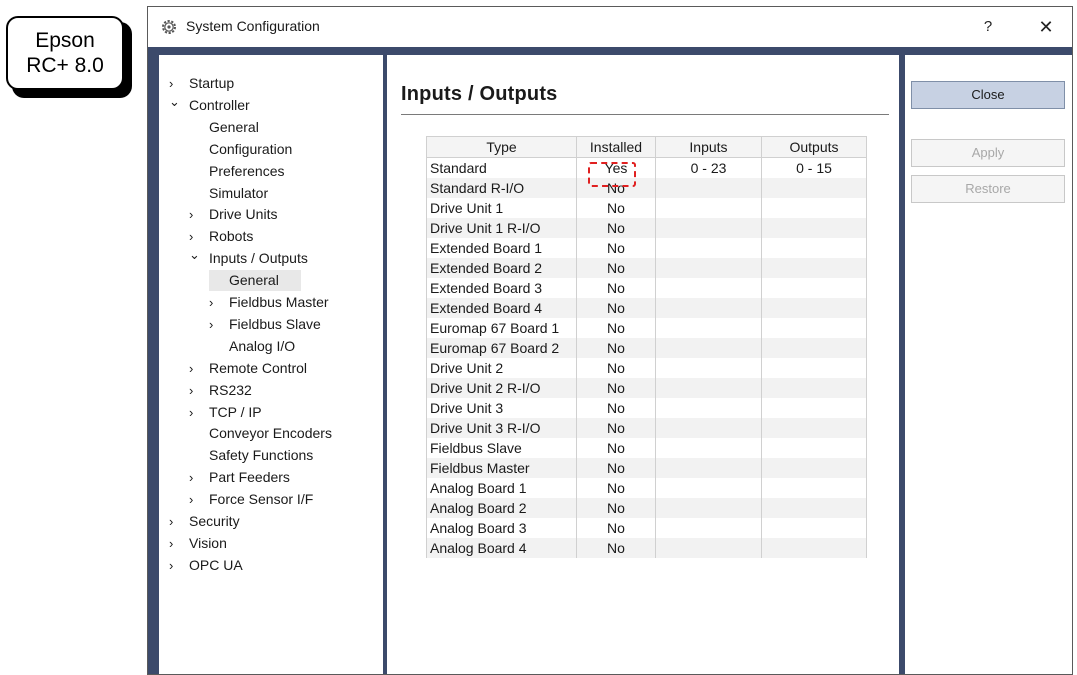  What do you see at coordinates (646, 167) in the screenshot?
I see `table-row: Standard Yes 0 - 23 0 - 15` at bounding box center [646, 167].